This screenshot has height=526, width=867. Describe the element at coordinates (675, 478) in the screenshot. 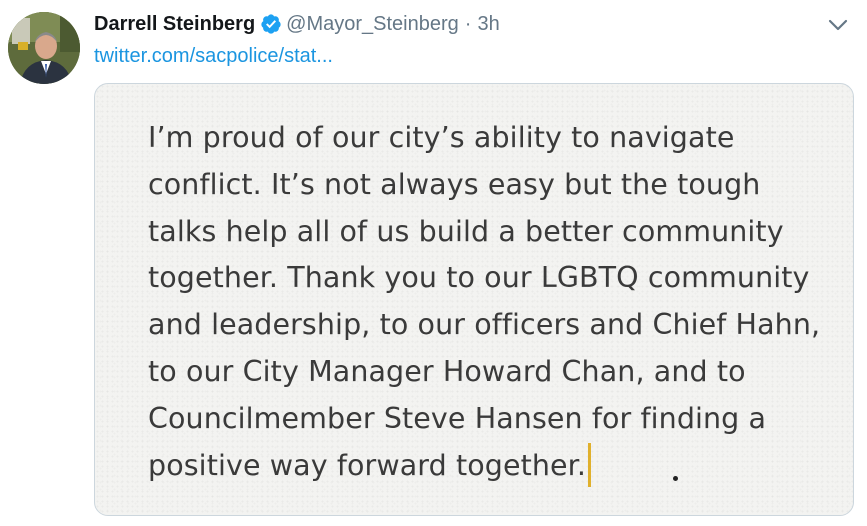

I see `stray-dot` at that location.